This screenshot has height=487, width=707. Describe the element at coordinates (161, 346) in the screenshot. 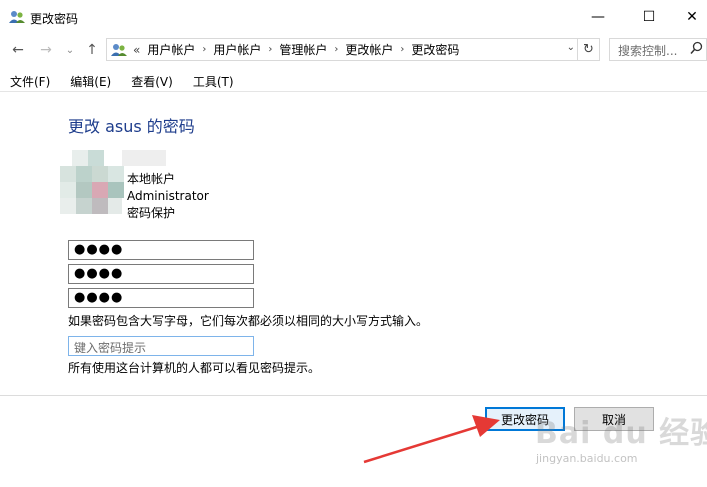

I see `password-hint-input: 键入密码提示` at that location.